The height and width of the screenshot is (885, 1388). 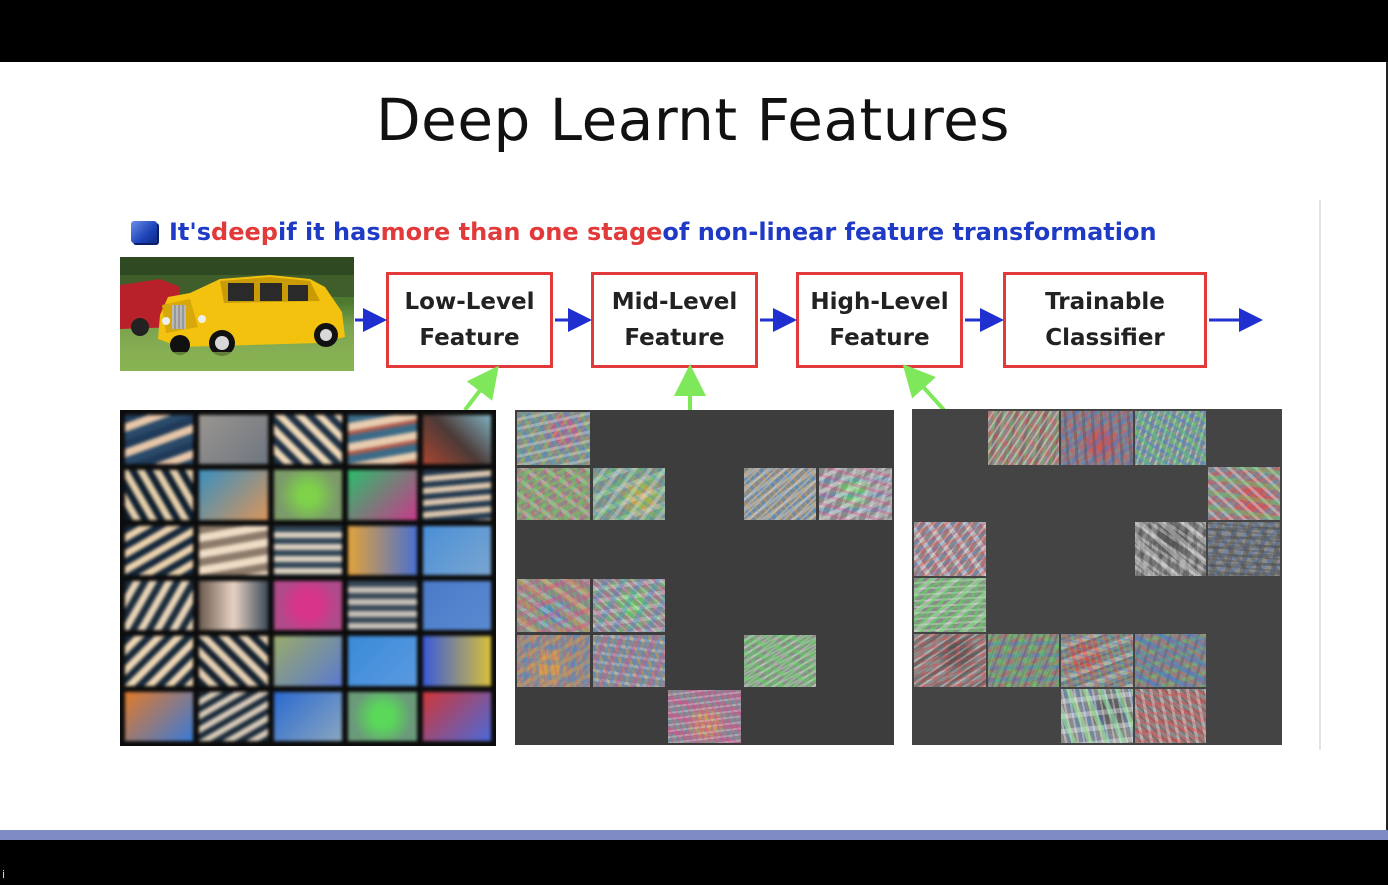 What do you see at coordinates (1105, 302) in the screenshot?
I see `stage-label-line1: Trainable` at bounding box center [1105, 302].